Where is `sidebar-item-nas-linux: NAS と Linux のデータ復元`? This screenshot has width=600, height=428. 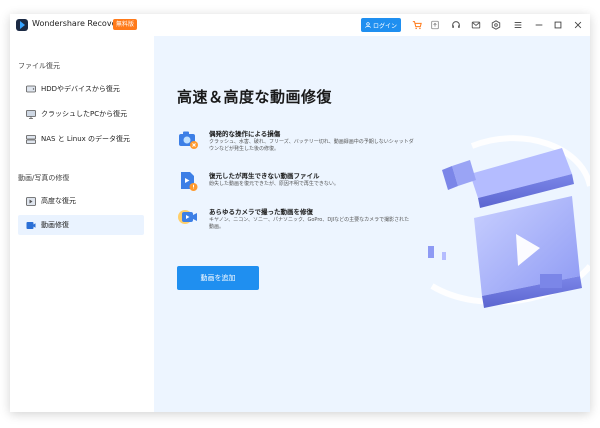 sidebar-item-nas-linux: NAS と Linux のデータ復元 is located at coordinates (81, 139).